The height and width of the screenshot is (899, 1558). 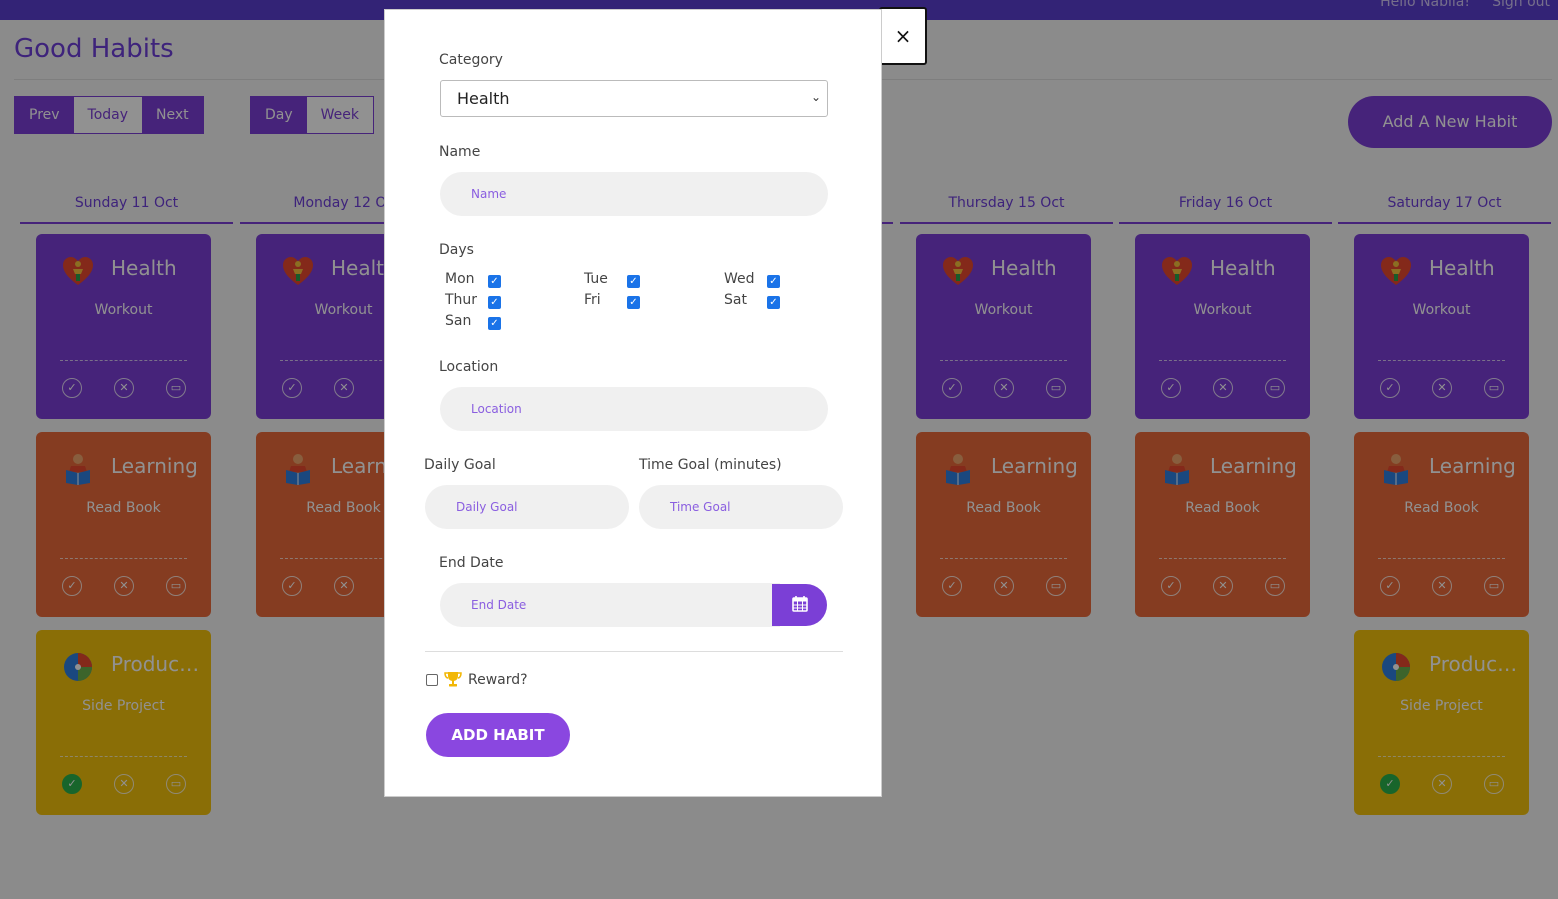 I want to click on location-label: Location, so click(x=469, y=367).